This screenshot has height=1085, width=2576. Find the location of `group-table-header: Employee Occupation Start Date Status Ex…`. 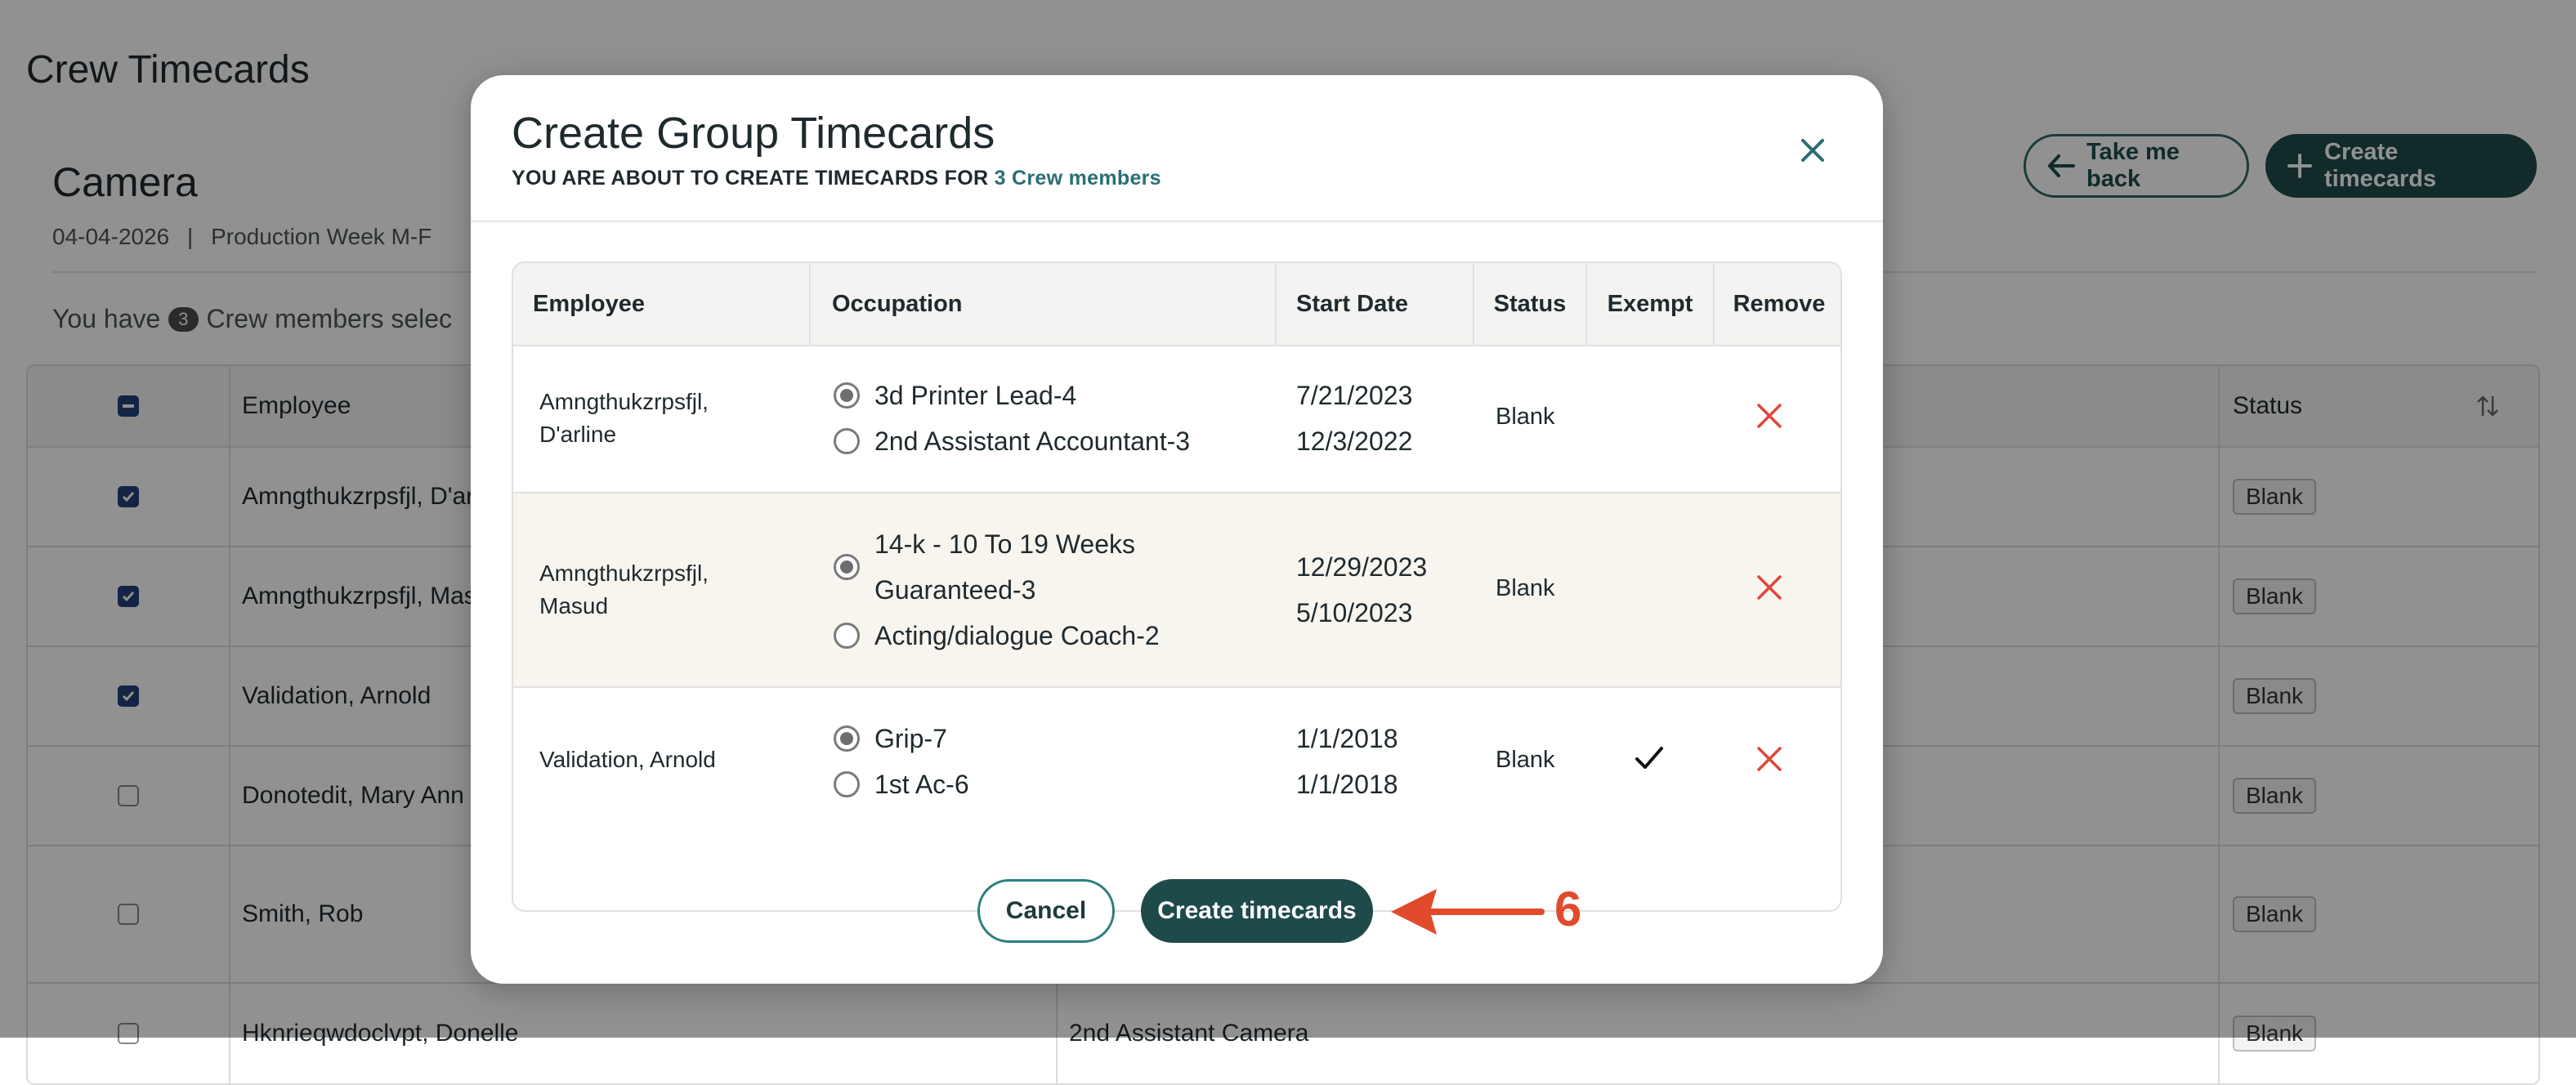

group-table-header: Employee Occupation Start Date Status Ex… is located at coordinates (1176, 304).